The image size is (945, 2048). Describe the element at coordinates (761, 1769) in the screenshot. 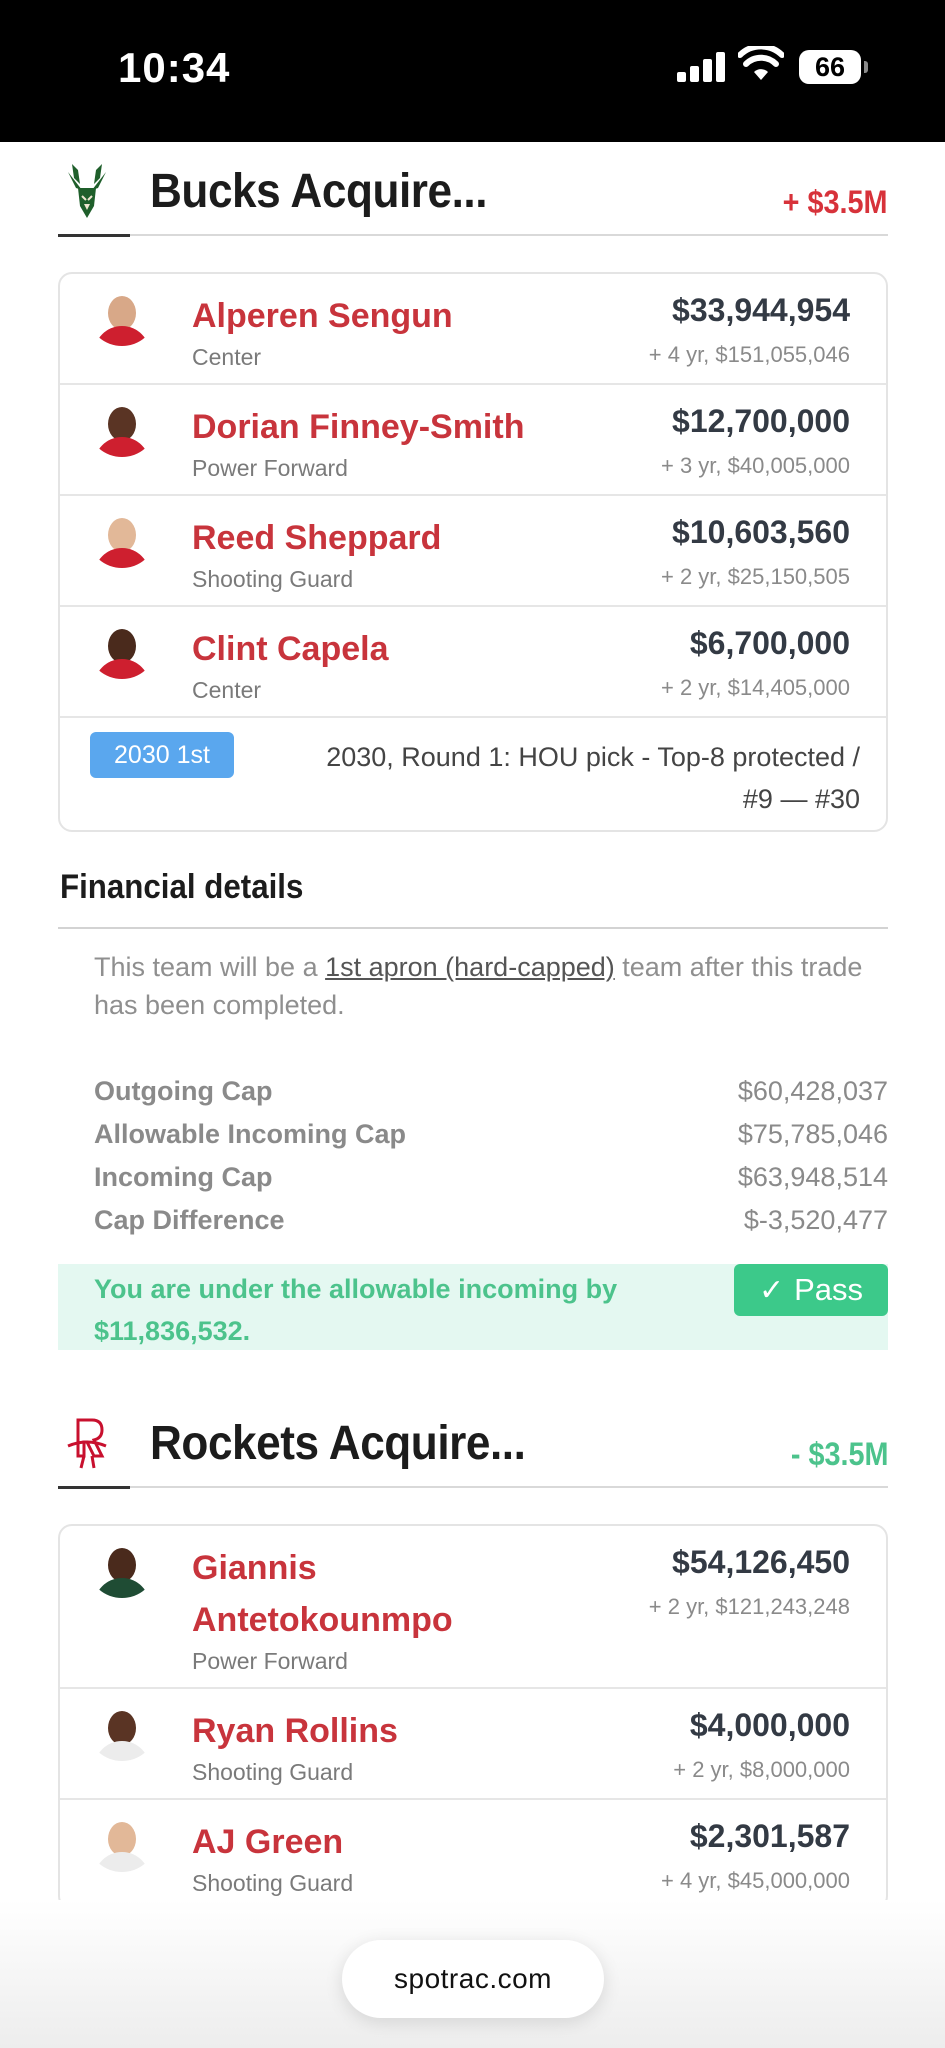

I see `player-extension: + 2 yr, $8,000,000` at that location.